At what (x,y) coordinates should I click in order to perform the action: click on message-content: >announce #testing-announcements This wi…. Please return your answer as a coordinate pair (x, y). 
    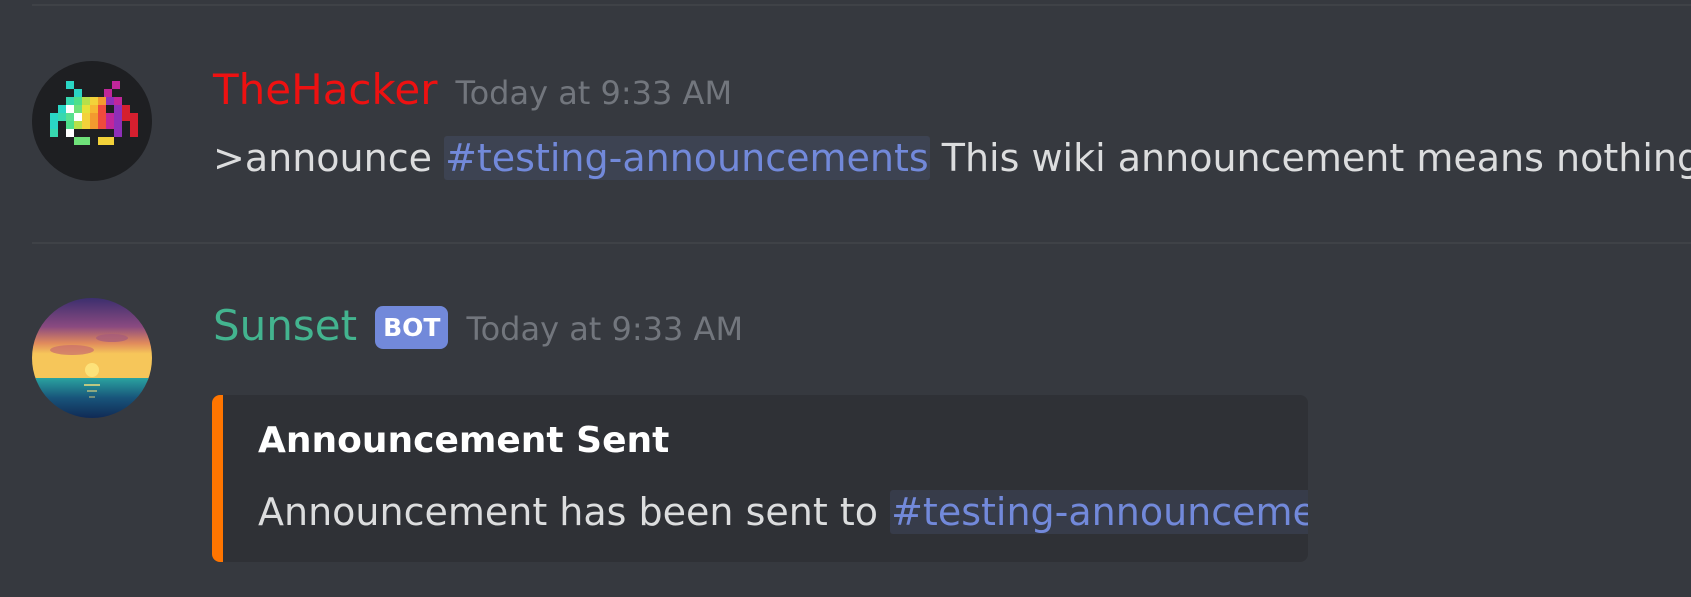
    Looking at the image, I should click on (952, 158).